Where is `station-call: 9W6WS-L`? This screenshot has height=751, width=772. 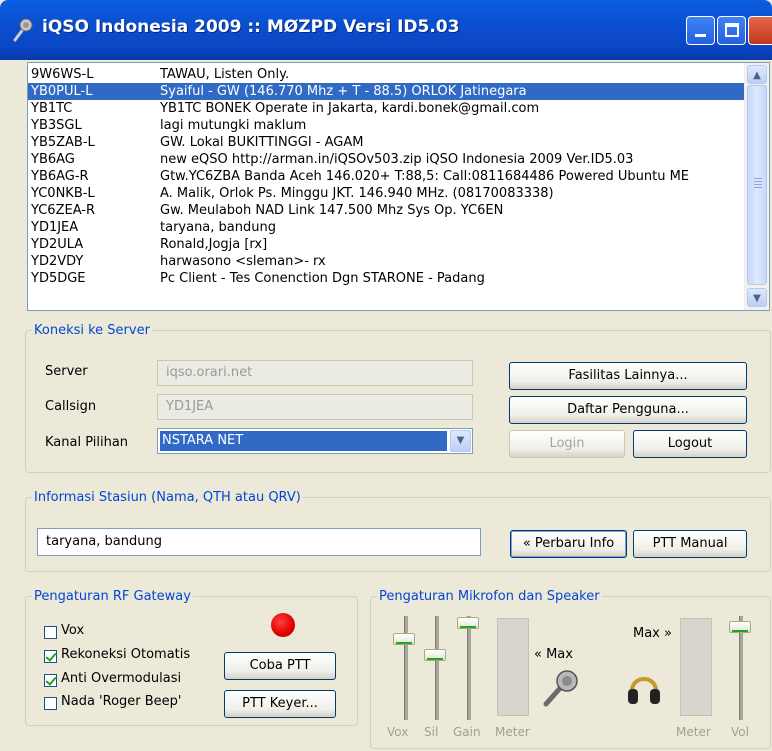 station-call: 9W6WS-L is located at coordinates (62, 74).